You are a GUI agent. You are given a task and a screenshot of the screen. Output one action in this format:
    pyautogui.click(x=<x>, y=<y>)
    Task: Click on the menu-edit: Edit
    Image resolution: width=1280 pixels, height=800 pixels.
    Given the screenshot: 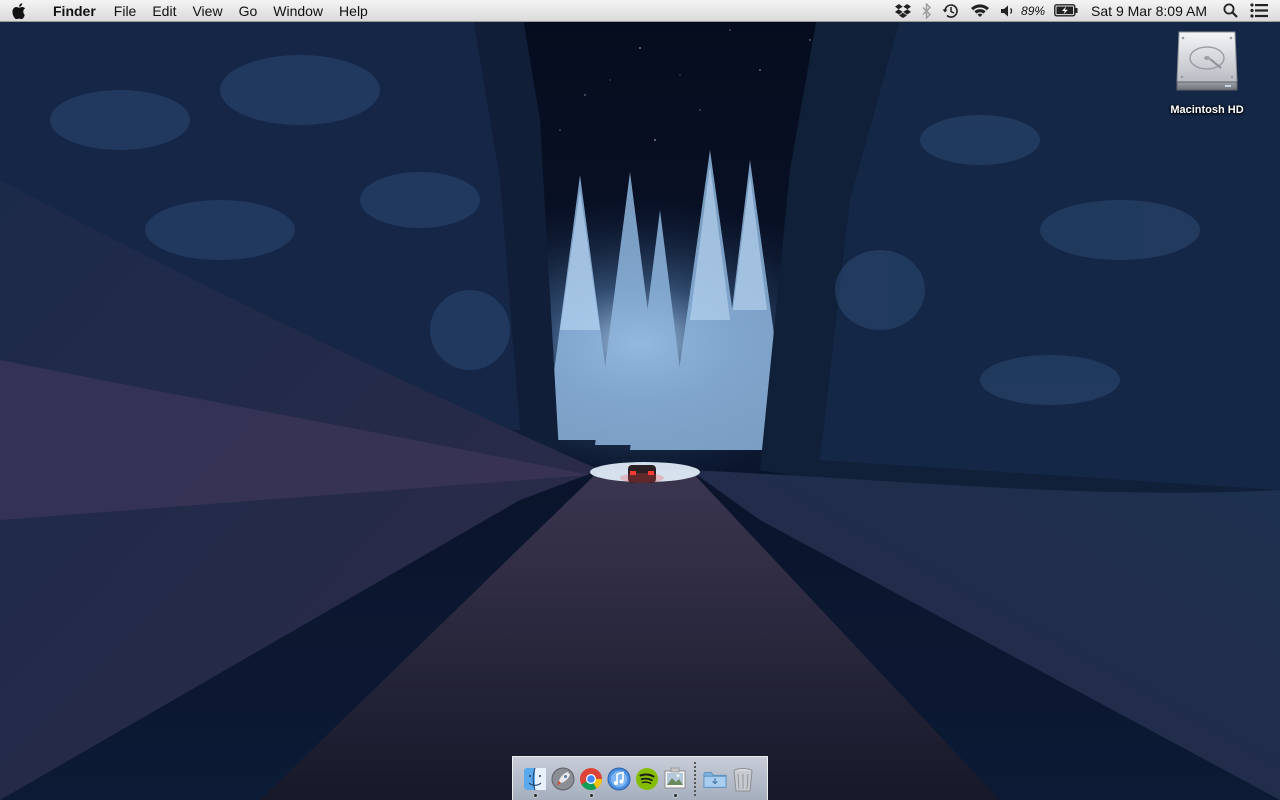 What is the action you would take?
    pyautogui.click(x=164, y=11)
    